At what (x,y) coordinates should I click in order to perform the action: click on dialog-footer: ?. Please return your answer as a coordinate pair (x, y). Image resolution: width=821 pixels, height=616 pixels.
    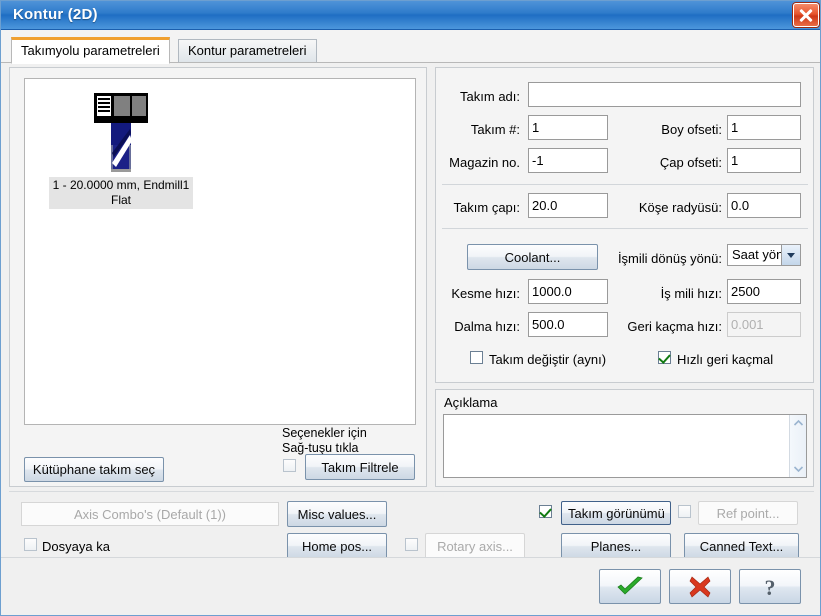
    Looking at the image, I should click on (410, 586).